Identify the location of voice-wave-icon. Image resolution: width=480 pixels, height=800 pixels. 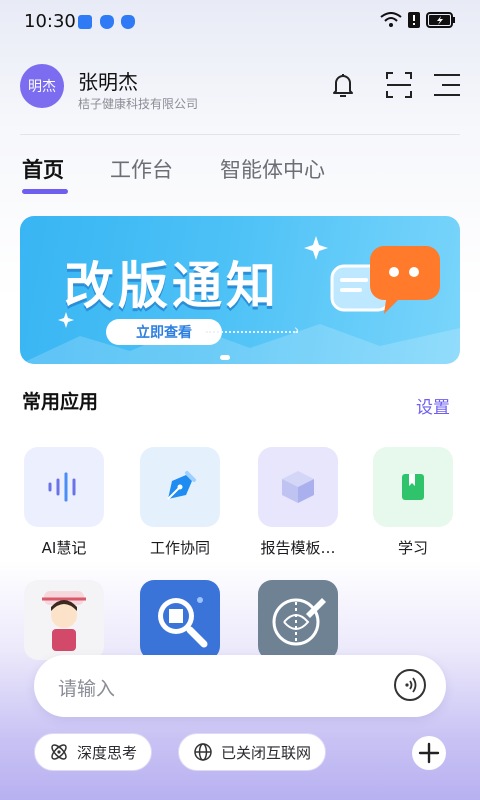
(62, 487).